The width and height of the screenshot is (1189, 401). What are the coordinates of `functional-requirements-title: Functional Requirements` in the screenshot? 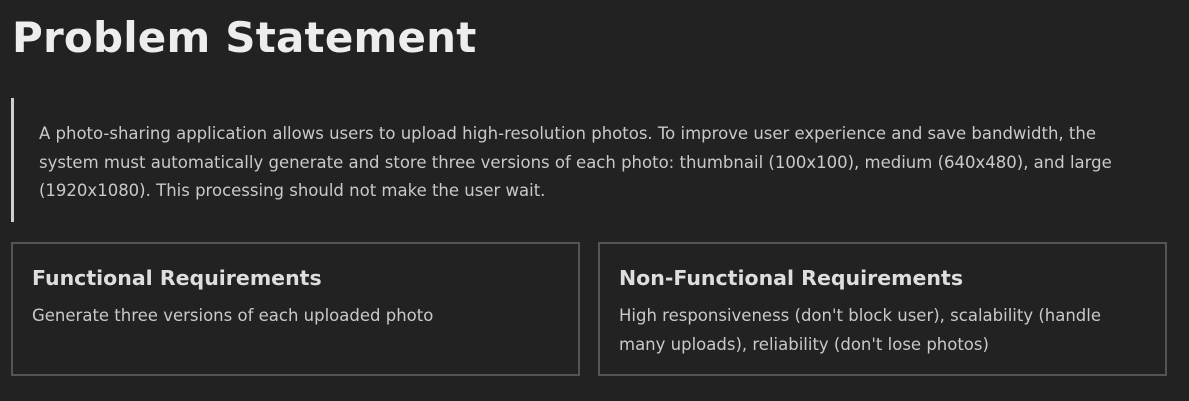 It's located at (177, 278).